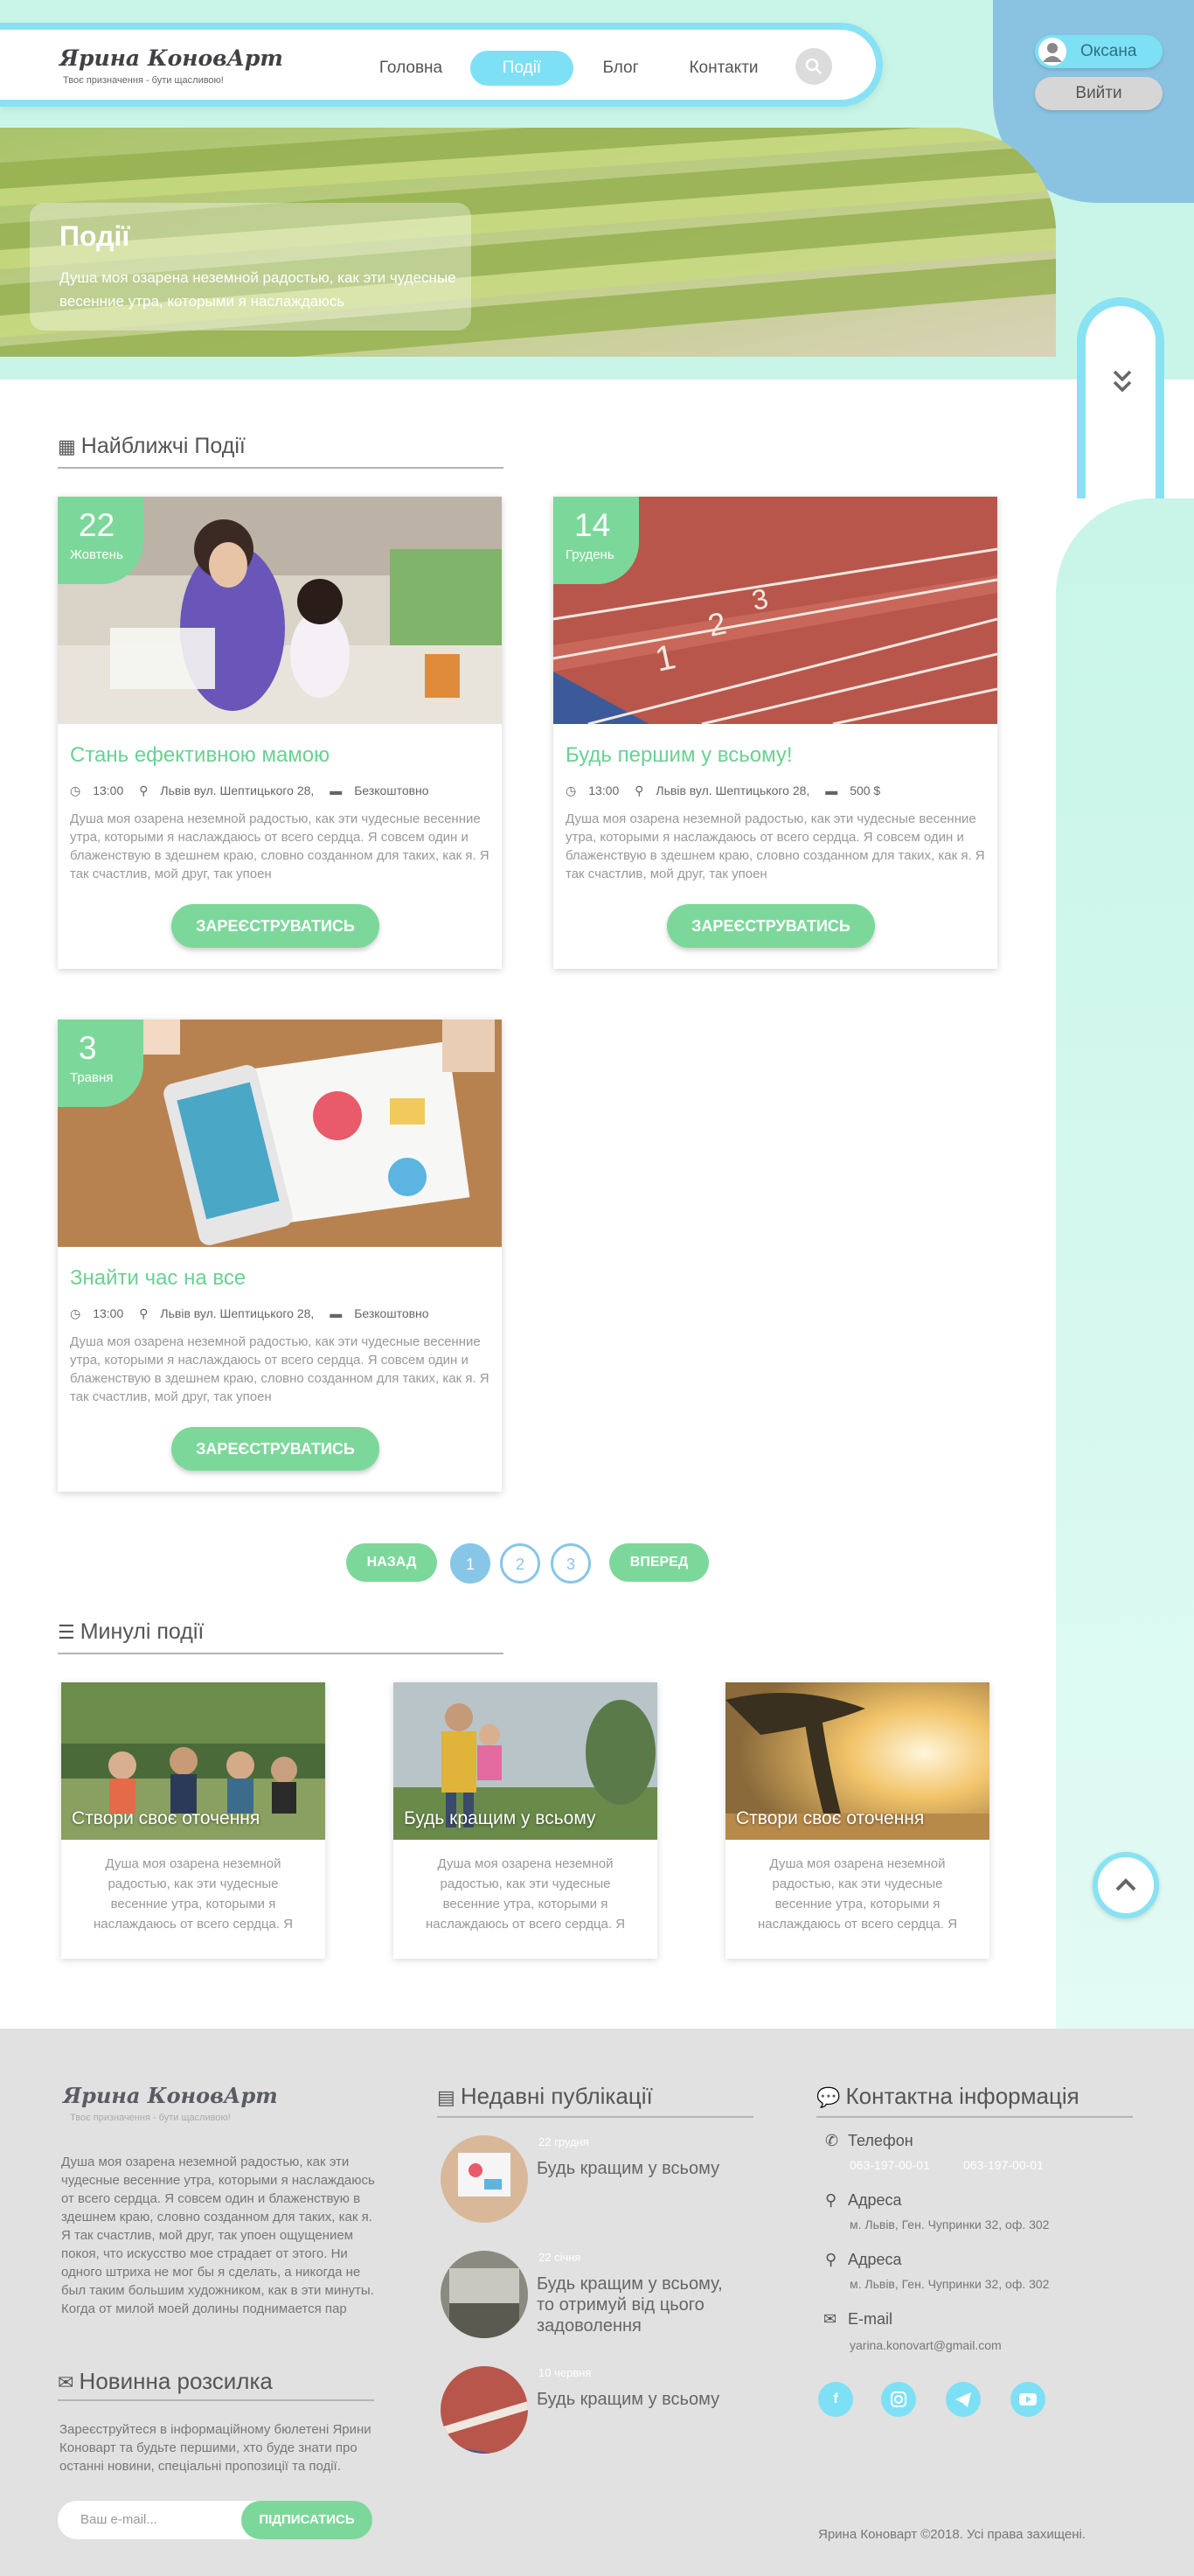  What do you see at coordinates (659, 1562) in the screenshot?
I see `pagination-next-button: ВПЕРЕД` at bounding box center [659, 1562].